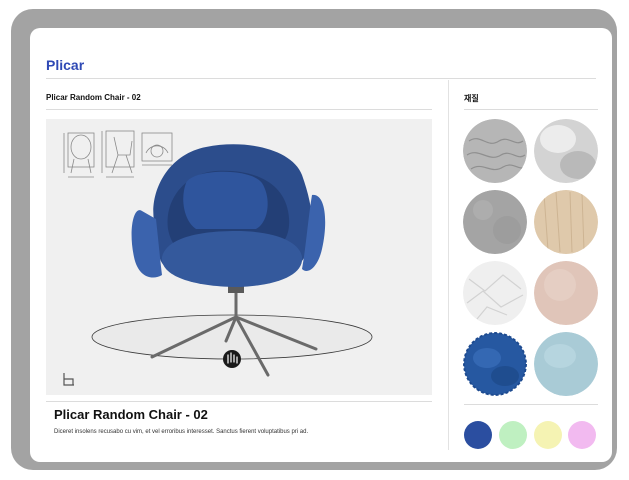 The image size is (629, 480). Describe the element at coordinates (448, 265) in the screenshot. I see `panel-divider` at that location.